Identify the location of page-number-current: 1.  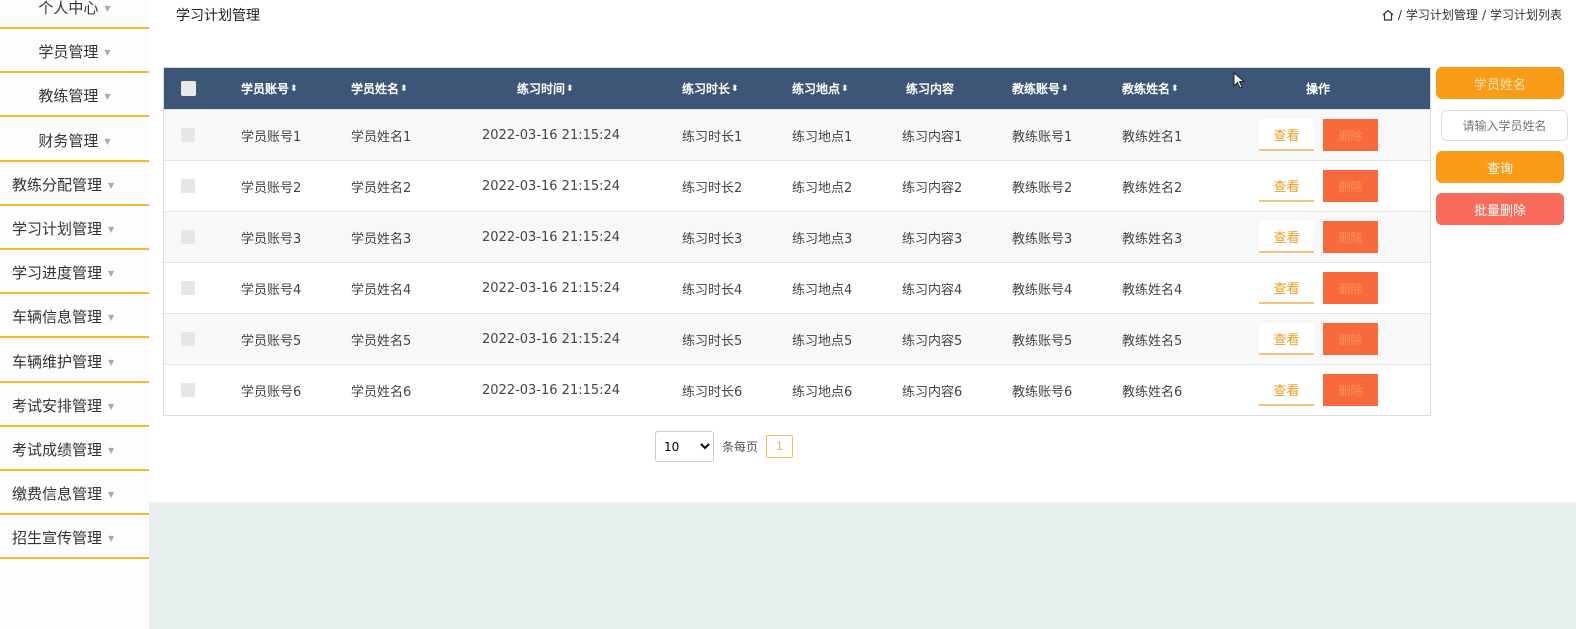
(780, 446).